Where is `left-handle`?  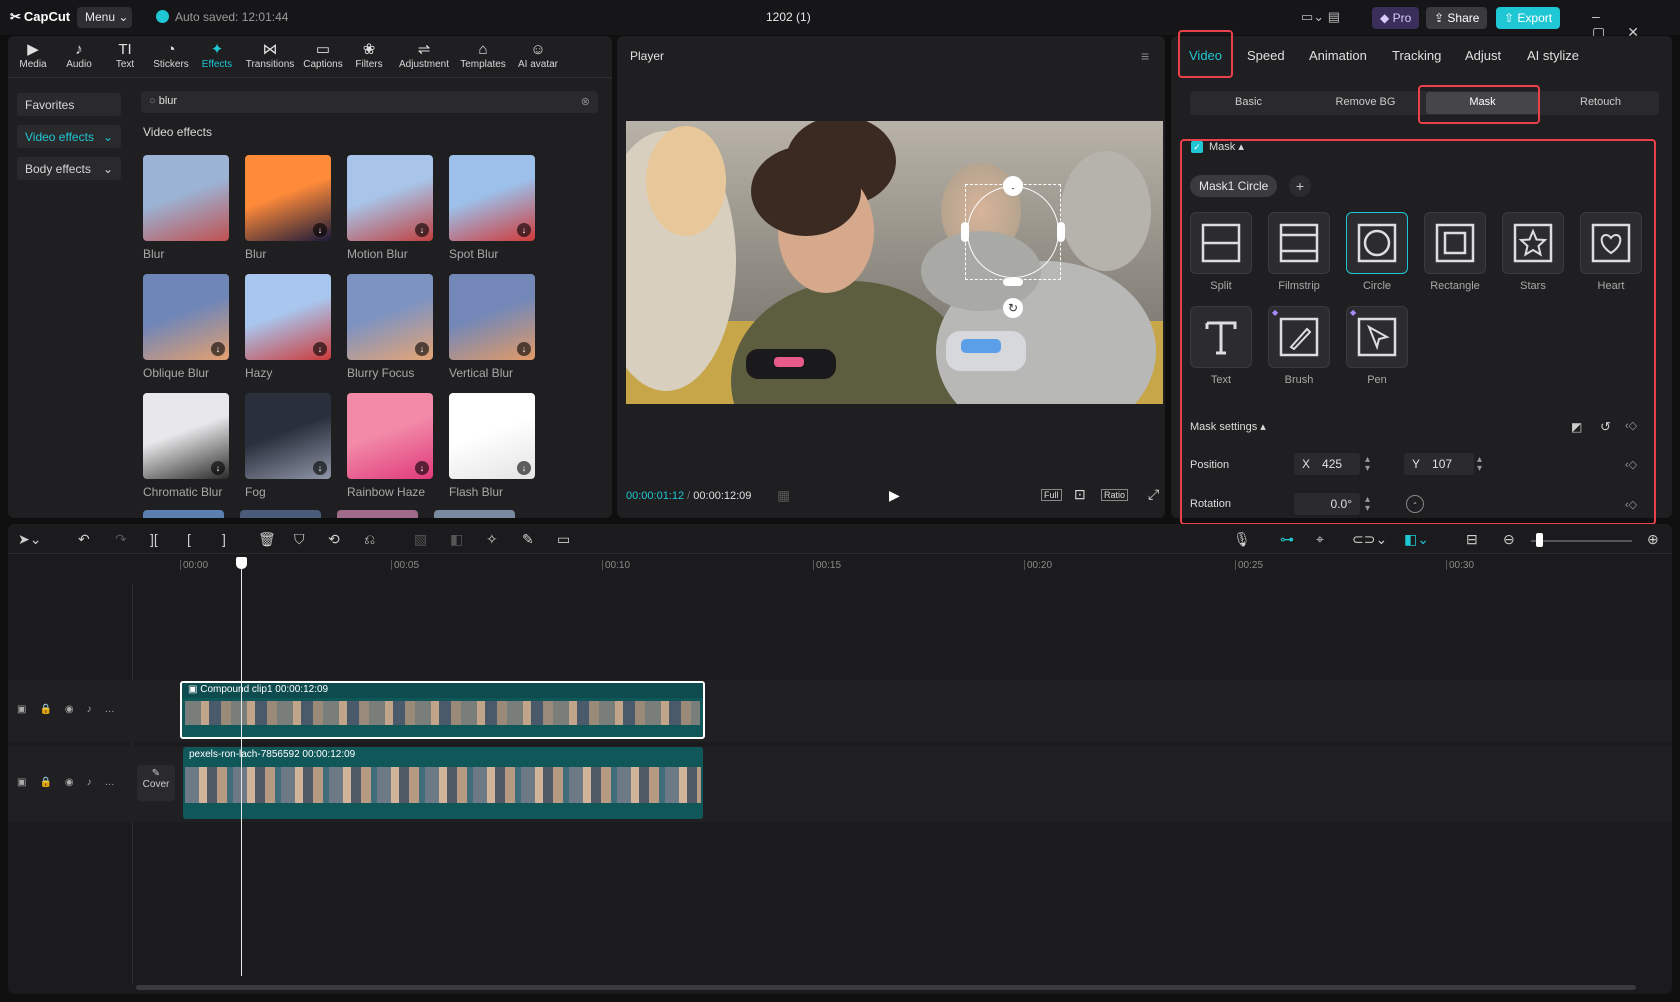
left-handle is located at coordinates (965, 232).